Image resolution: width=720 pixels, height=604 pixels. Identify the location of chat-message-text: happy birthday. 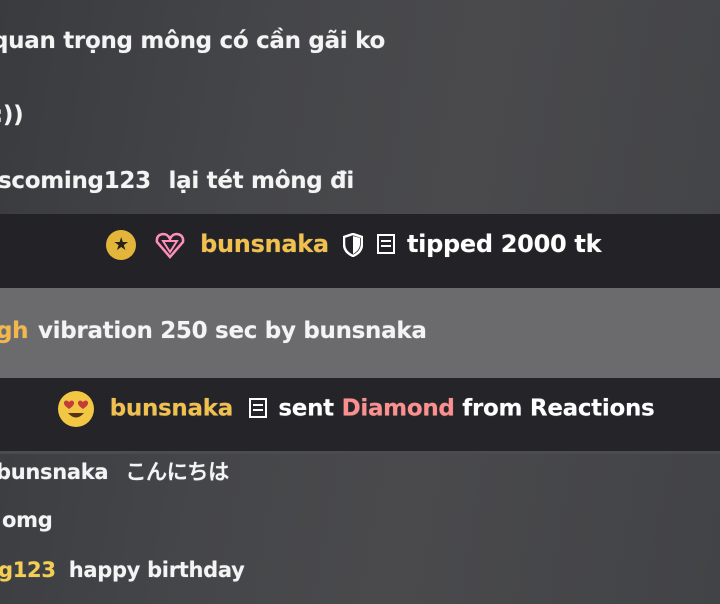
(156, 570).